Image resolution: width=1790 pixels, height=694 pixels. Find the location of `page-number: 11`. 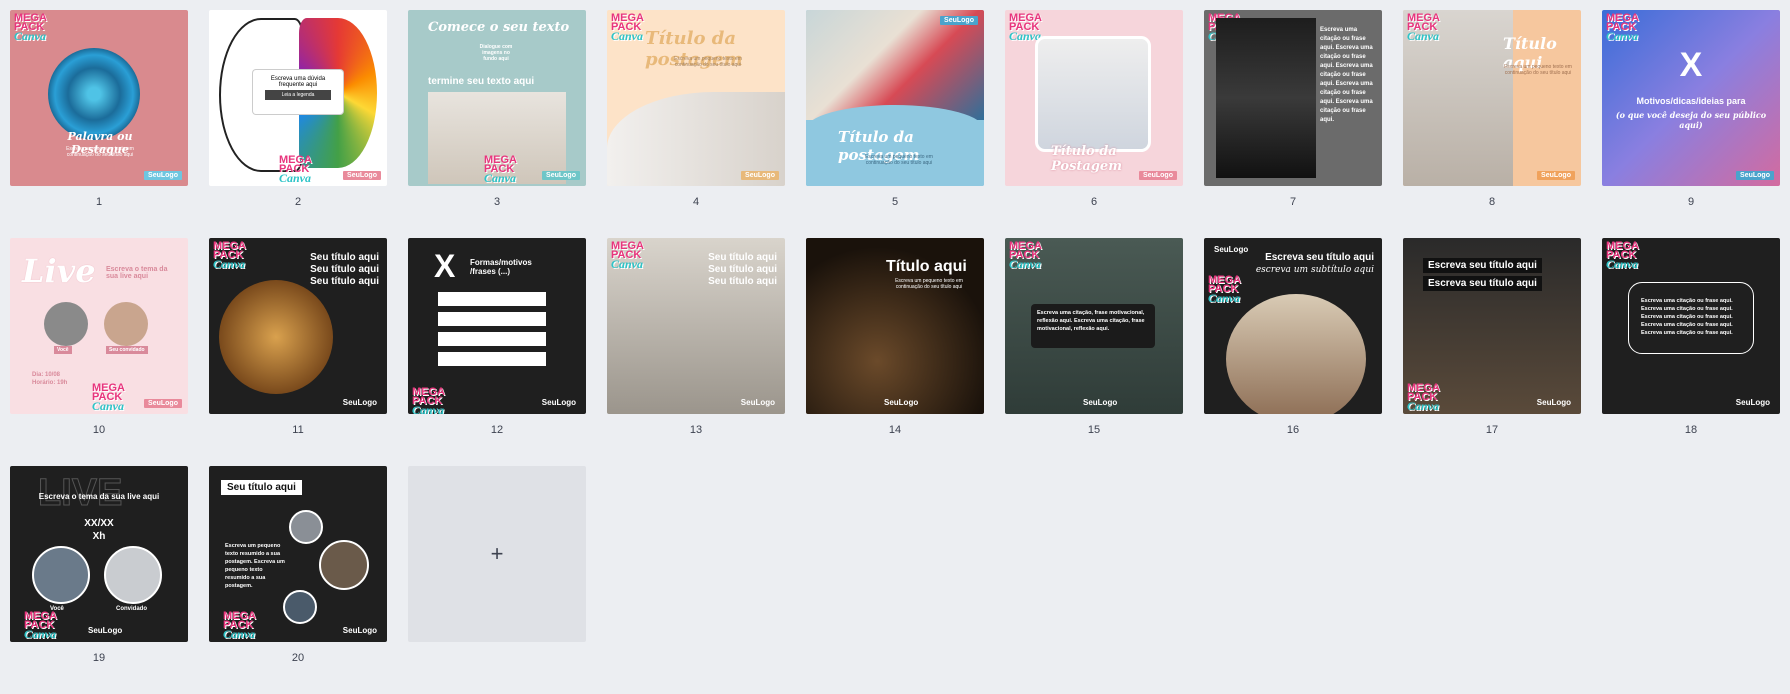

page-number: 11 is located at coordinates (298, 430).